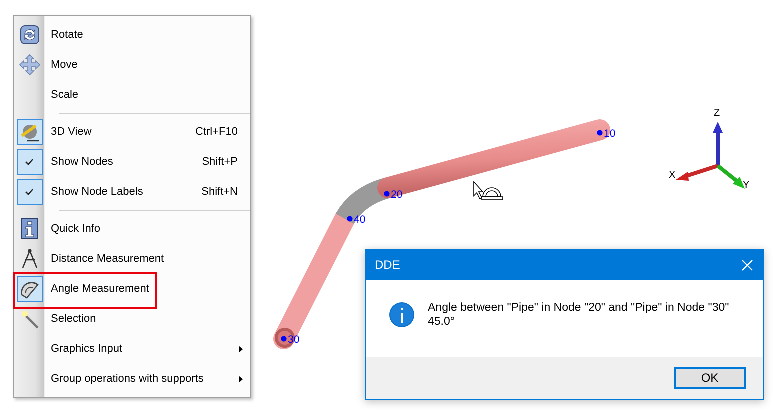 Image resolution: width=774 pixels, height=415 pixels. What do you see at coordinates (150, 95) in the screenshot?
I see `menu-item: Scale` at bounding box center [150, 95].